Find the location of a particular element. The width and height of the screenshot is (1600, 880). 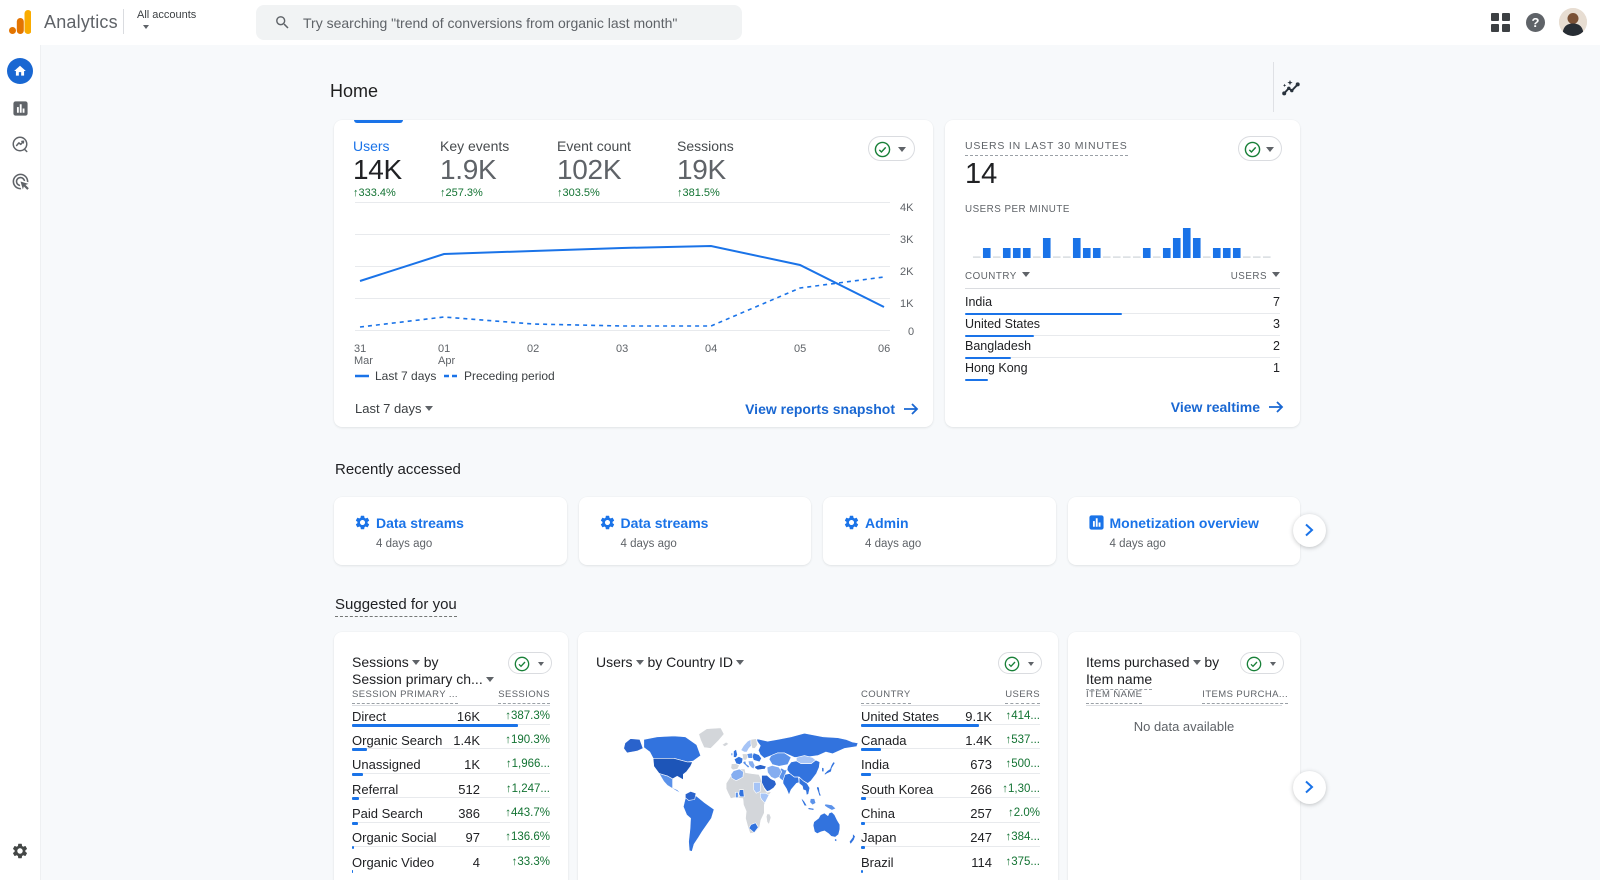

svg-text: 1K is located at coordinates (907, 304).